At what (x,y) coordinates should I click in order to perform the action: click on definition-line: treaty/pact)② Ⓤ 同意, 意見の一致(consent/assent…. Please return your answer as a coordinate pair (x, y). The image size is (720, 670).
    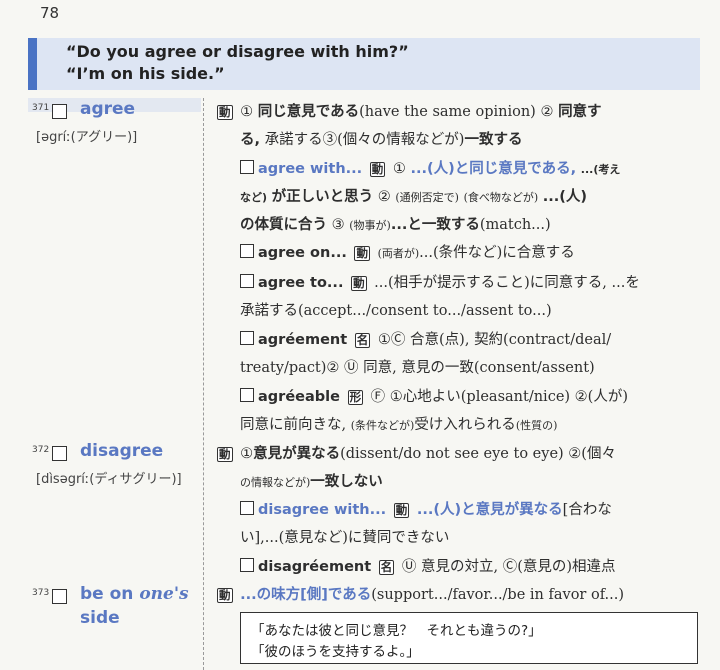
    Looking at the image, I should click on (417, 368).